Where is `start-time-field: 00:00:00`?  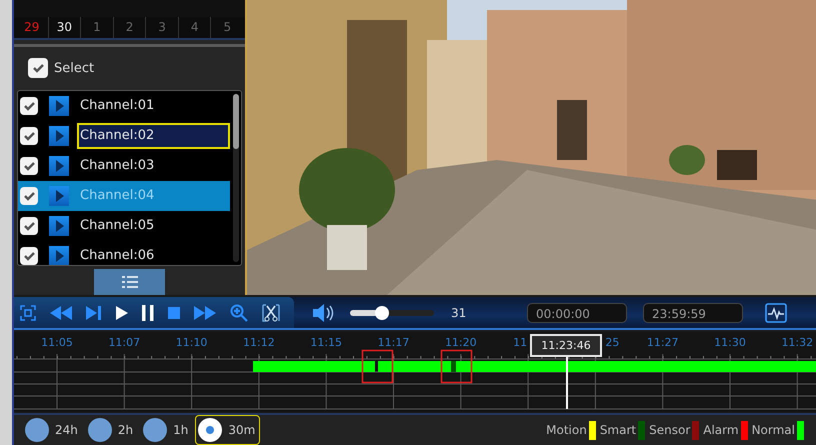 start-time-field: 00:00:00 is located at coordinates (577, 312).